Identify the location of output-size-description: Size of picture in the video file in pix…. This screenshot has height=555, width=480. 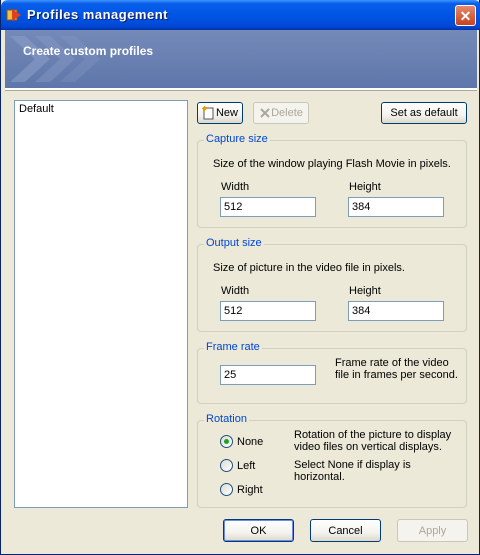
(309, 268).